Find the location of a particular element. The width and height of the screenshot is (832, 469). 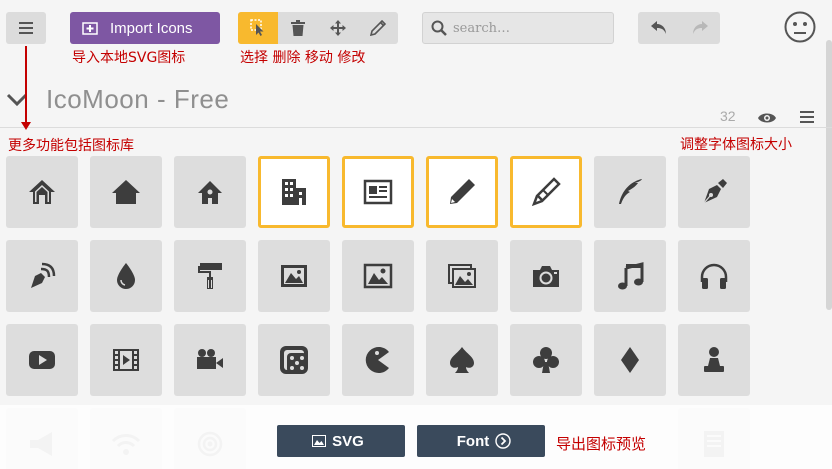

history-tools is located at coordinates (679, 28).